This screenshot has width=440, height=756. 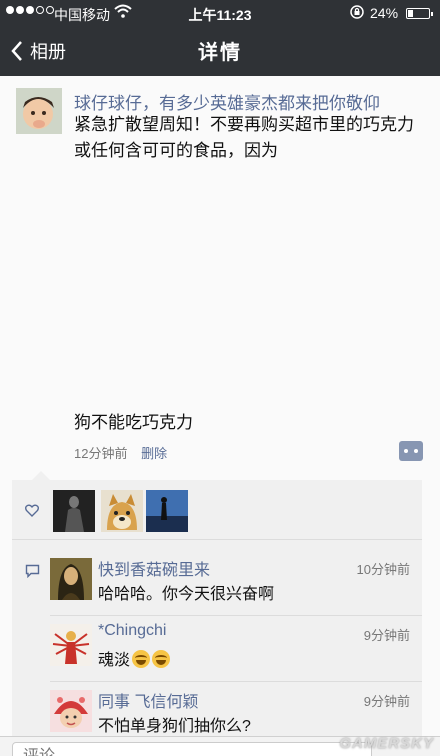 I want to click on rotation-lock-icon, so click(x=357, y=12).